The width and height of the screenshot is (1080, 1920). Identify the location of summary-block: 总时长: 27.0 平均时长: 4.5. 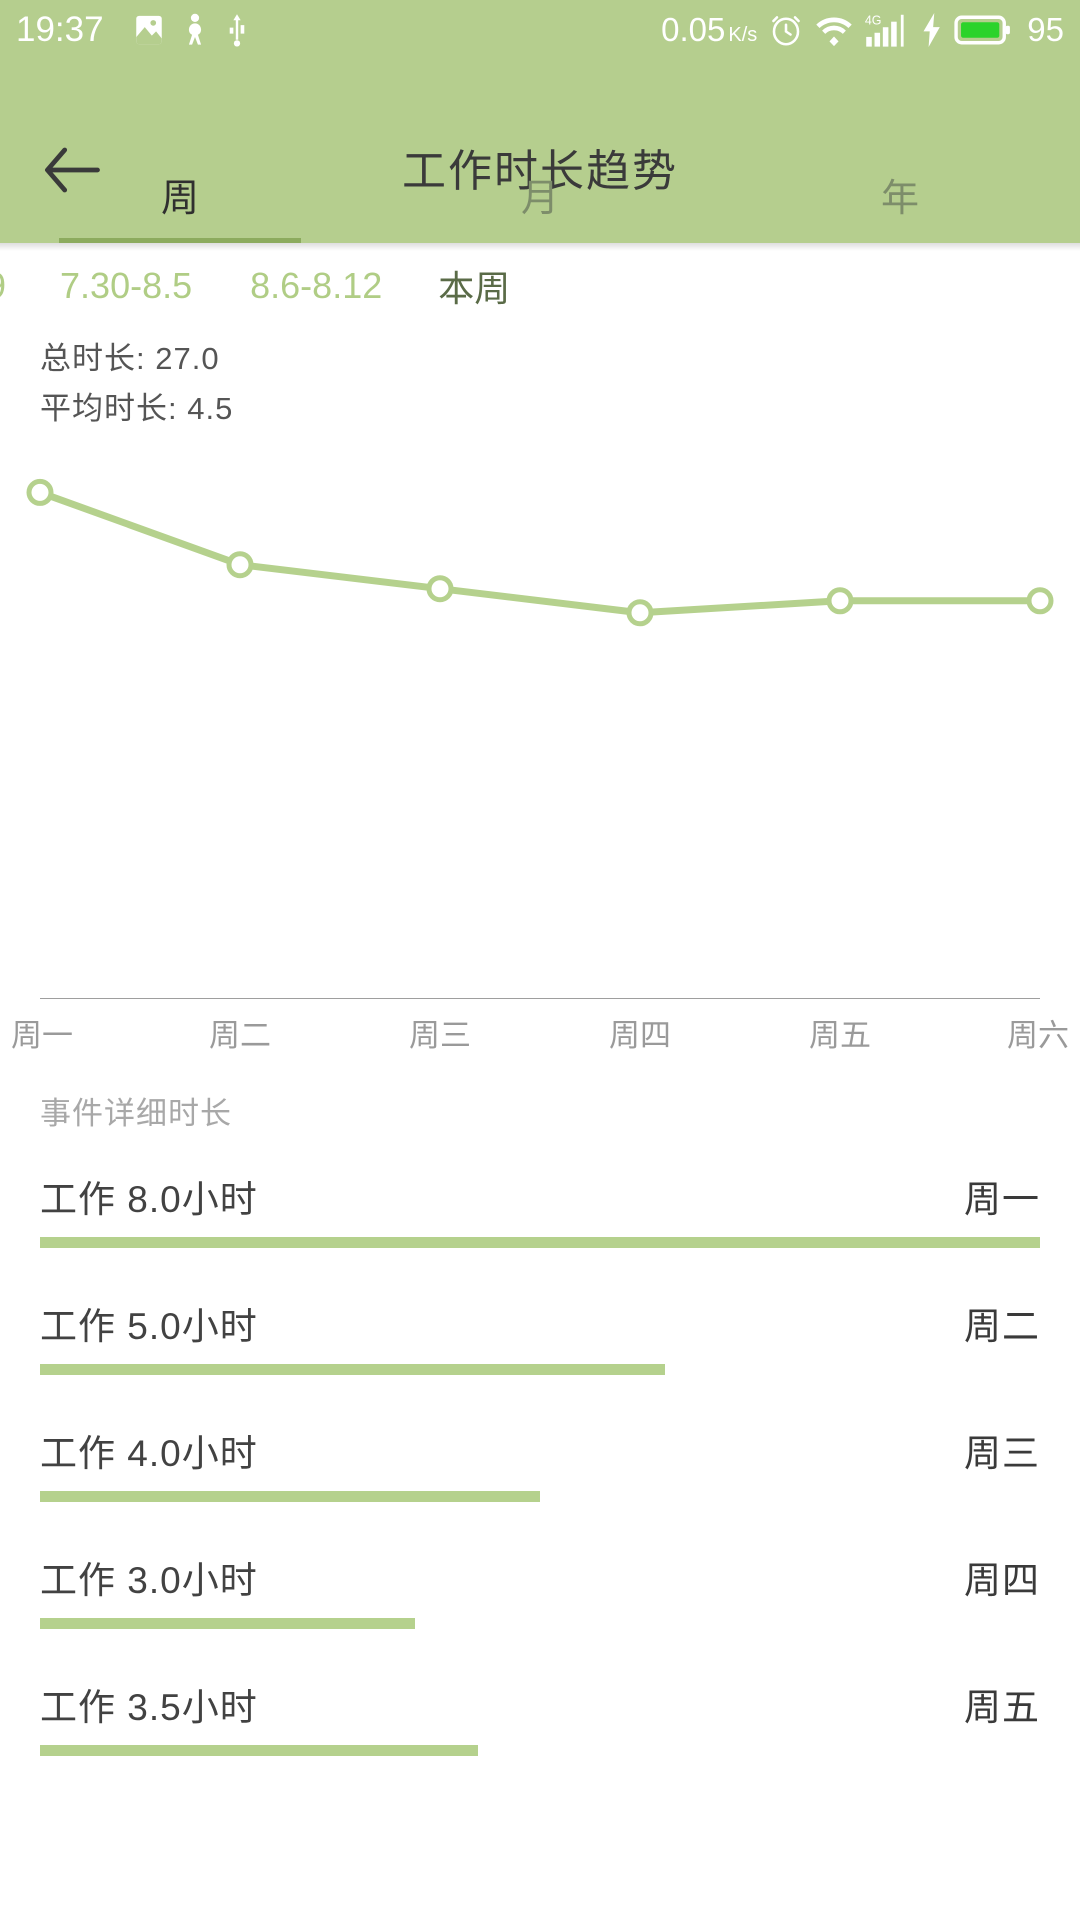
(136, 384).